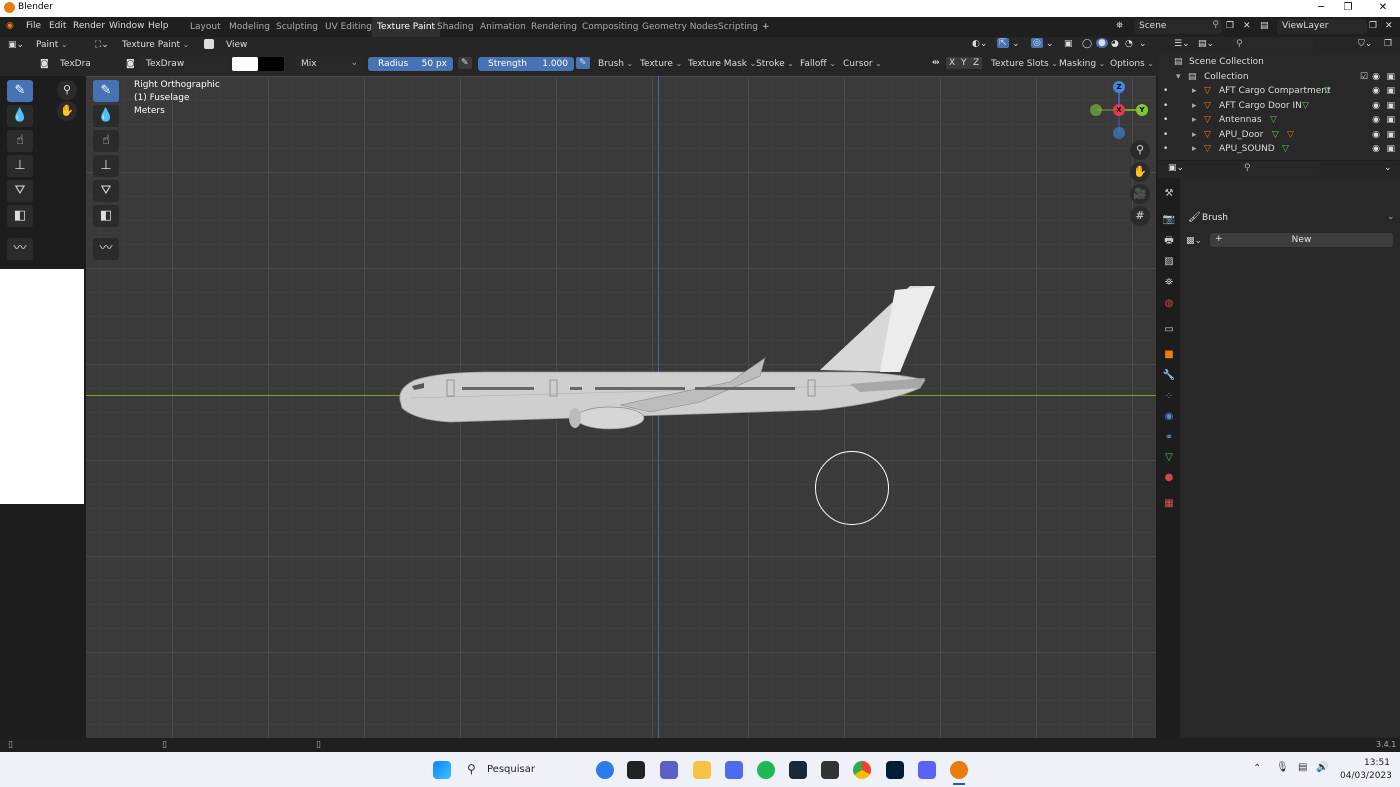 The width and height of the screenshot is (1400, 787). I want to click on viewport-editor-type-icon: ⛶⌄, so click(102, 45).